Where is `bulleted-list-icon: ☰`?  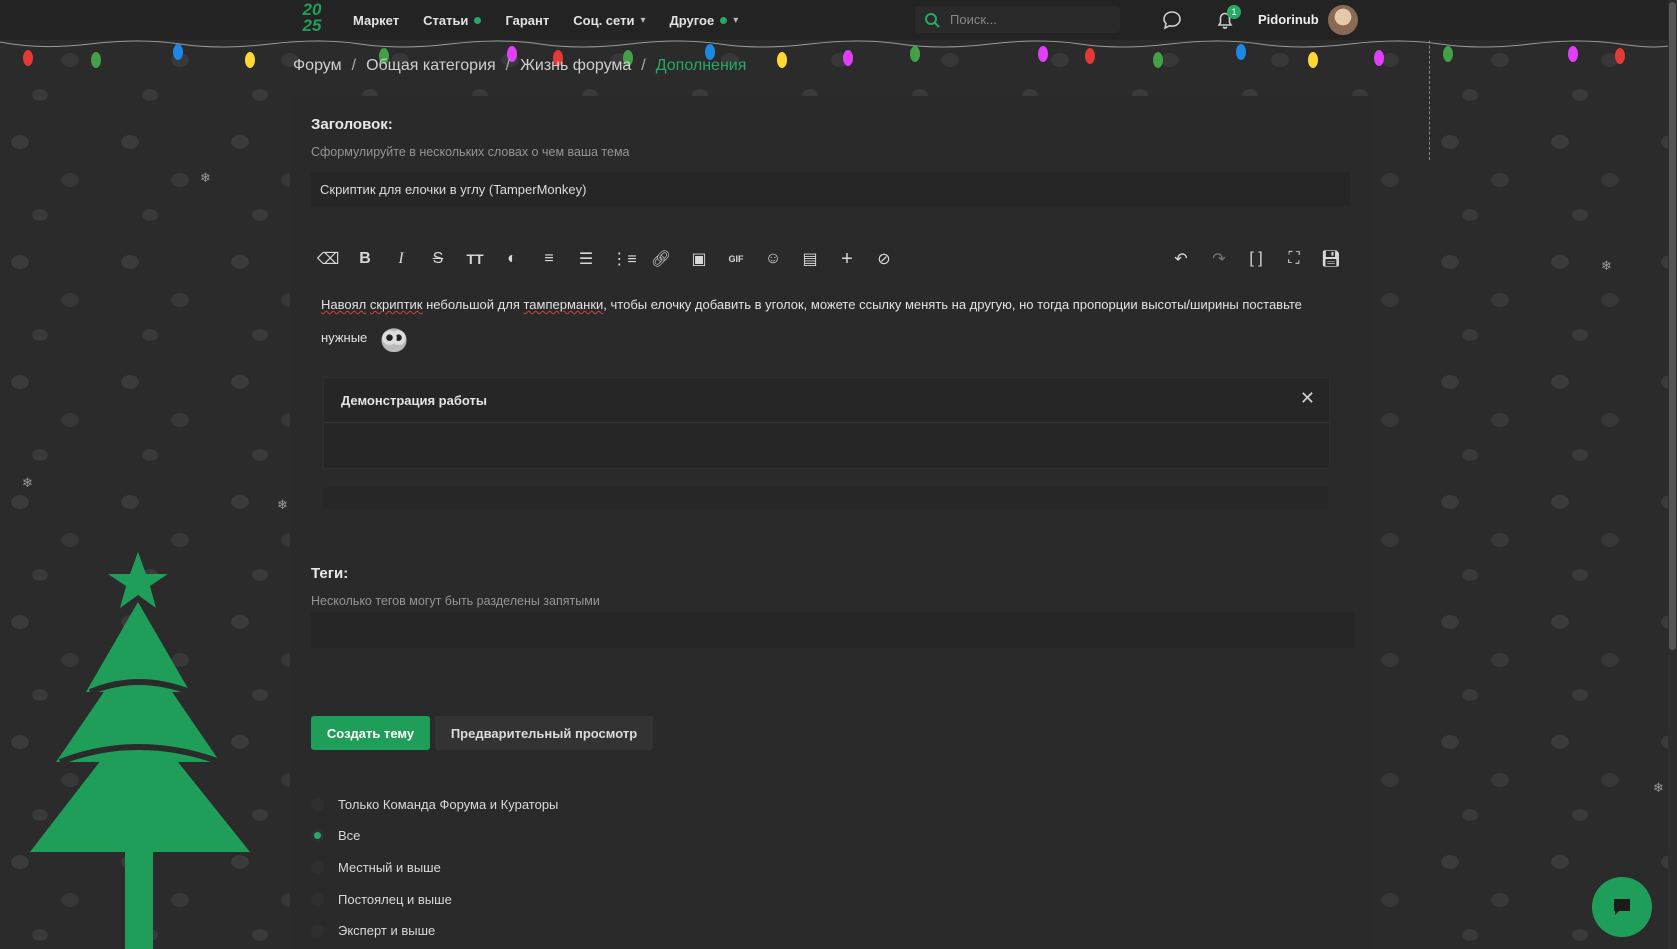
bulleted-list-icon: ☰ is located at coordinates (586, 259).